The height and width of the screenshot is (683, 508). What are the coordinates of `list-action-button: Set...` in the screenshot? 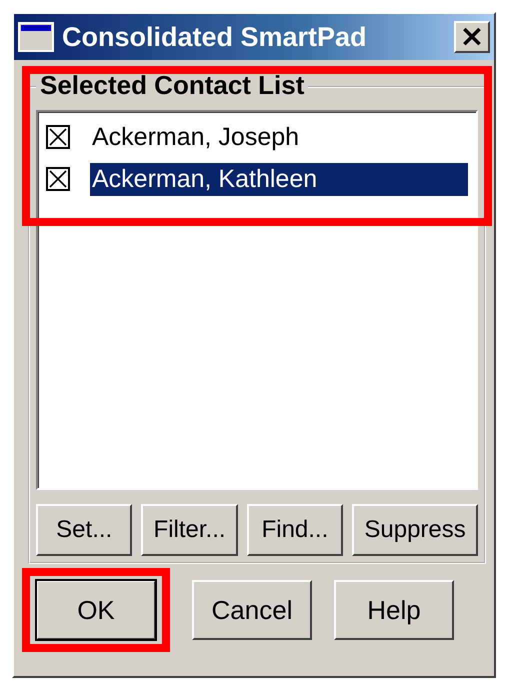 It's located at (84, 530).